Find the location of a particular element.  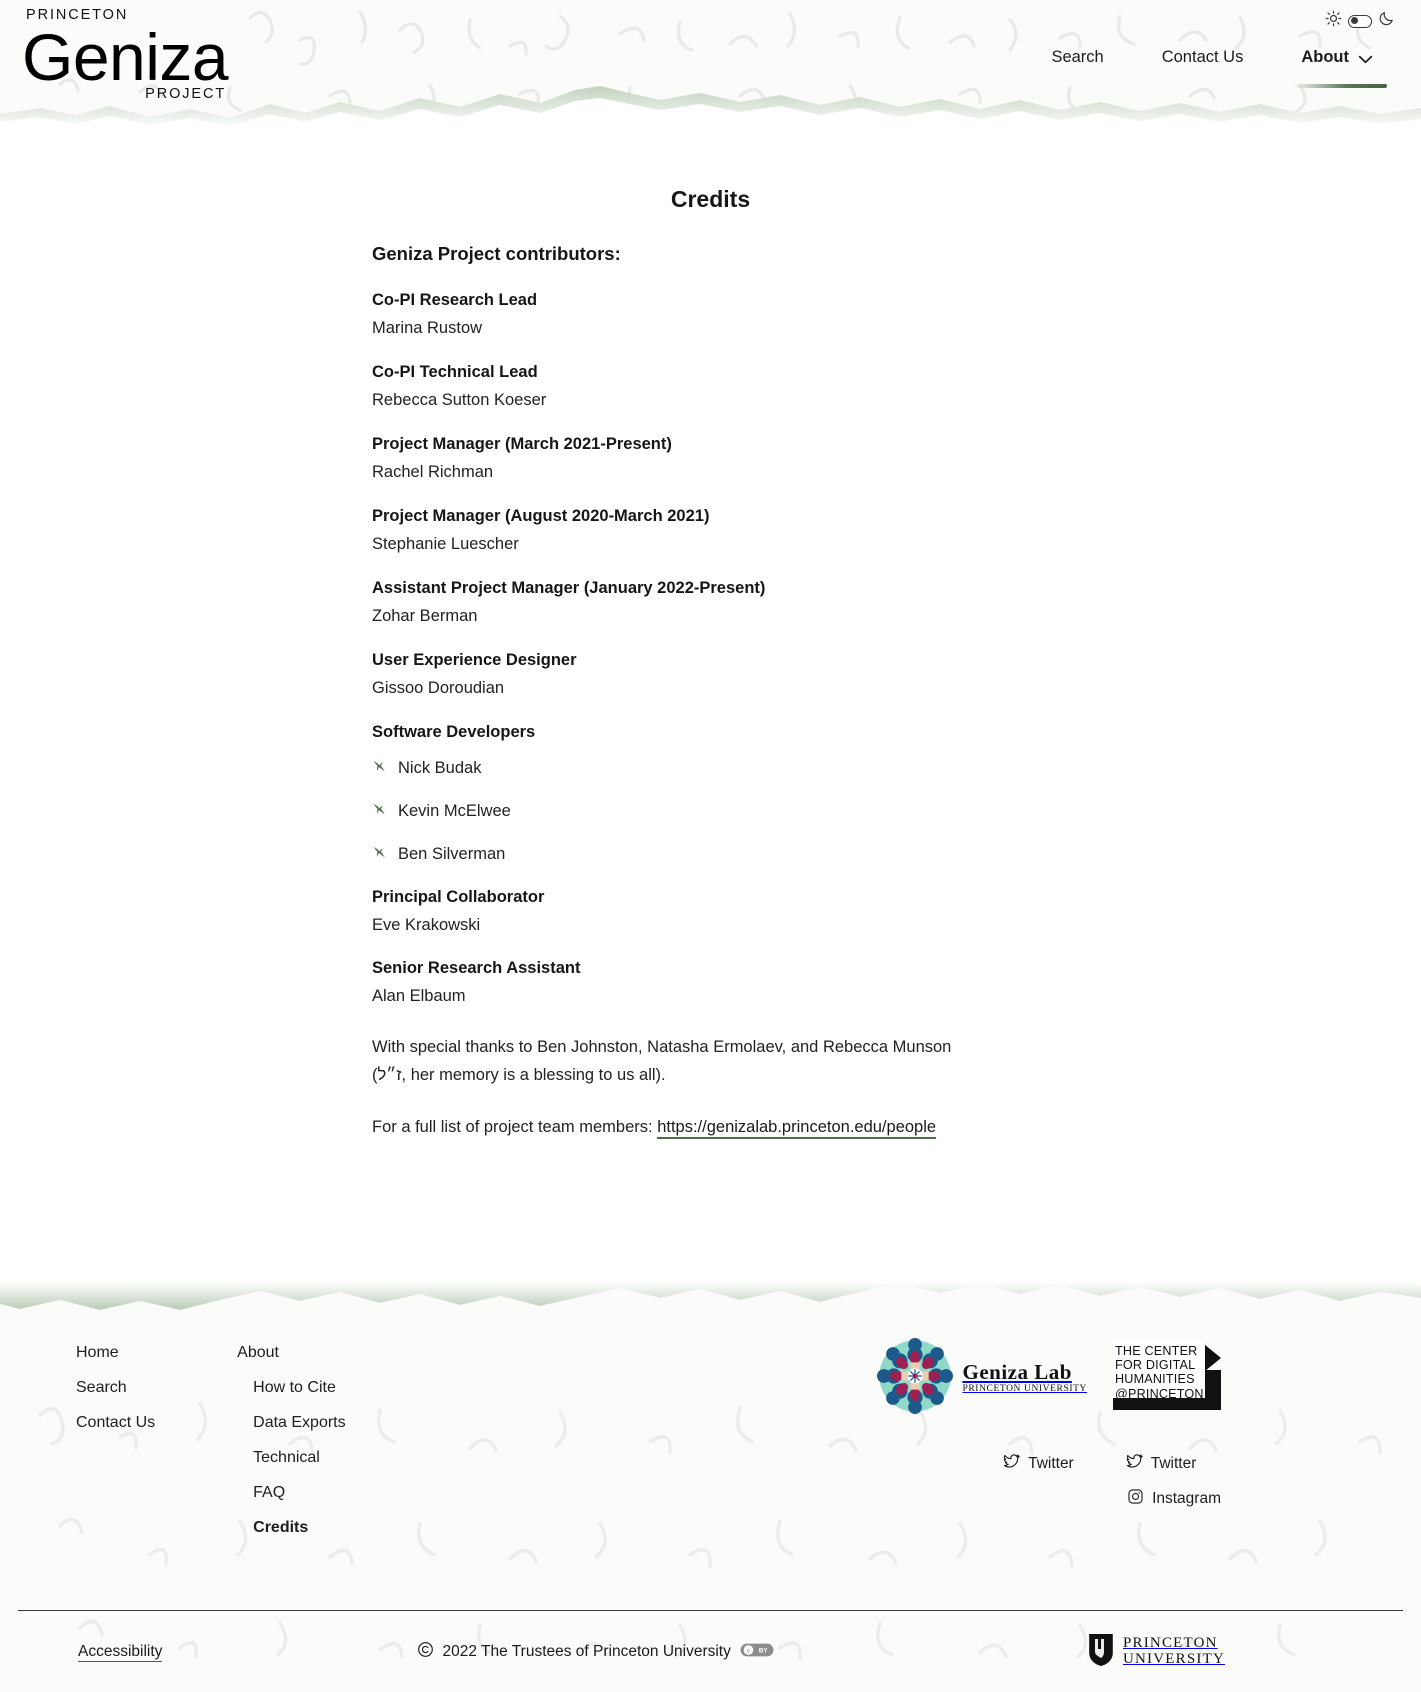

contributors-heading: Geniza Project contributors: is located at coordinates (496, 253).